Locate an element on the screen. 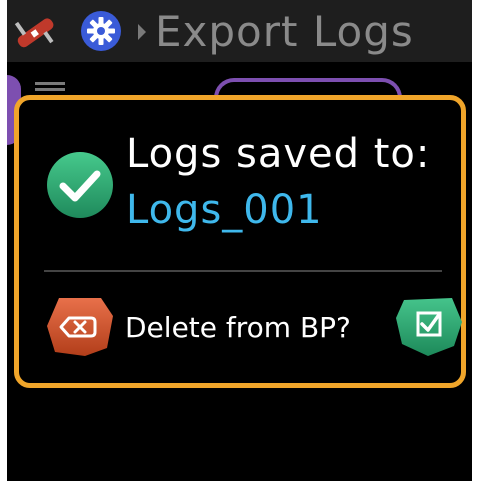  divider is located at coordinates (243, 271).